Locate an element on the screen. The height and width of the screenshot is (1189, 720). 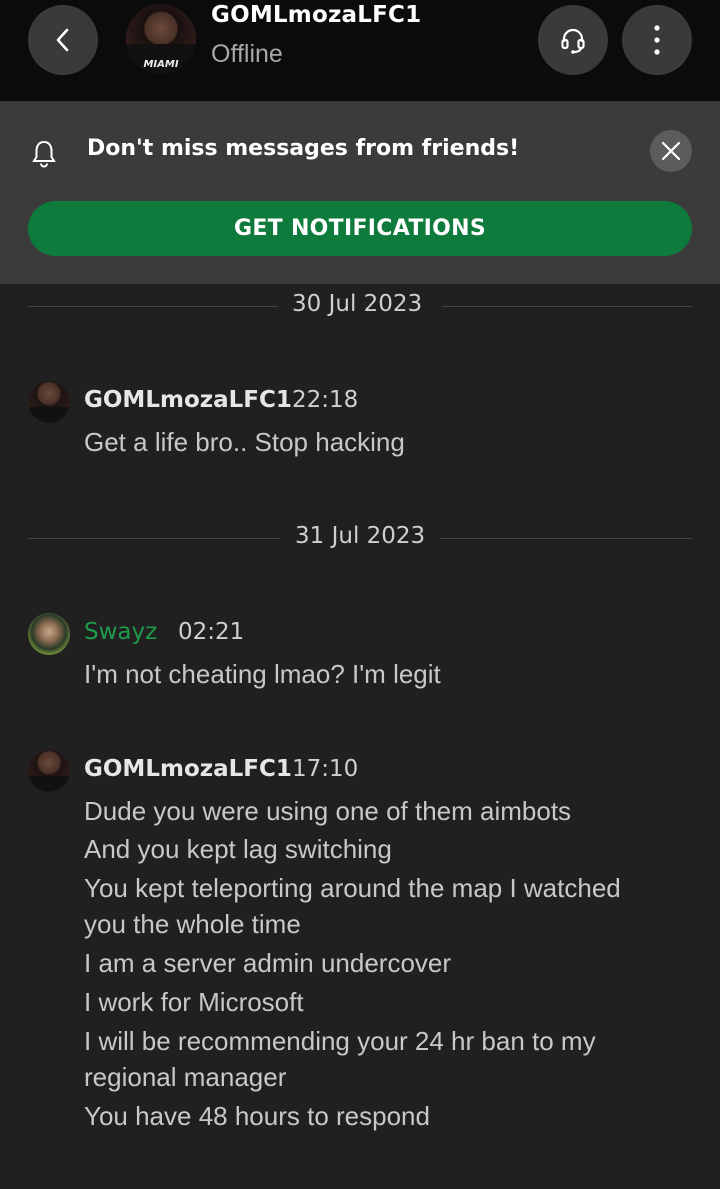
sender-name: Swayz is located at coordinates (120, 632).